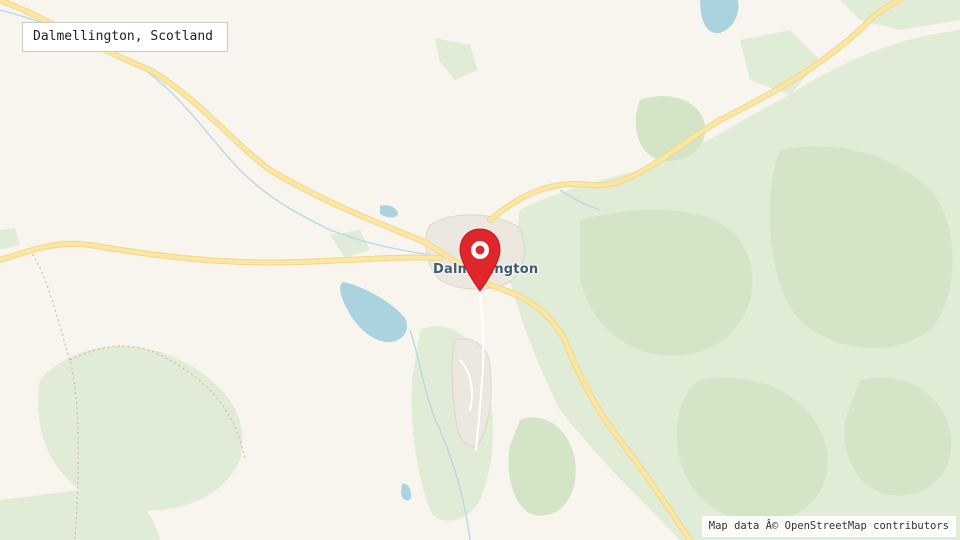  What do you see at coordinates (480, 261) in the screenshot?
I see `map-pin-icon` at bounding box center [480, 261].